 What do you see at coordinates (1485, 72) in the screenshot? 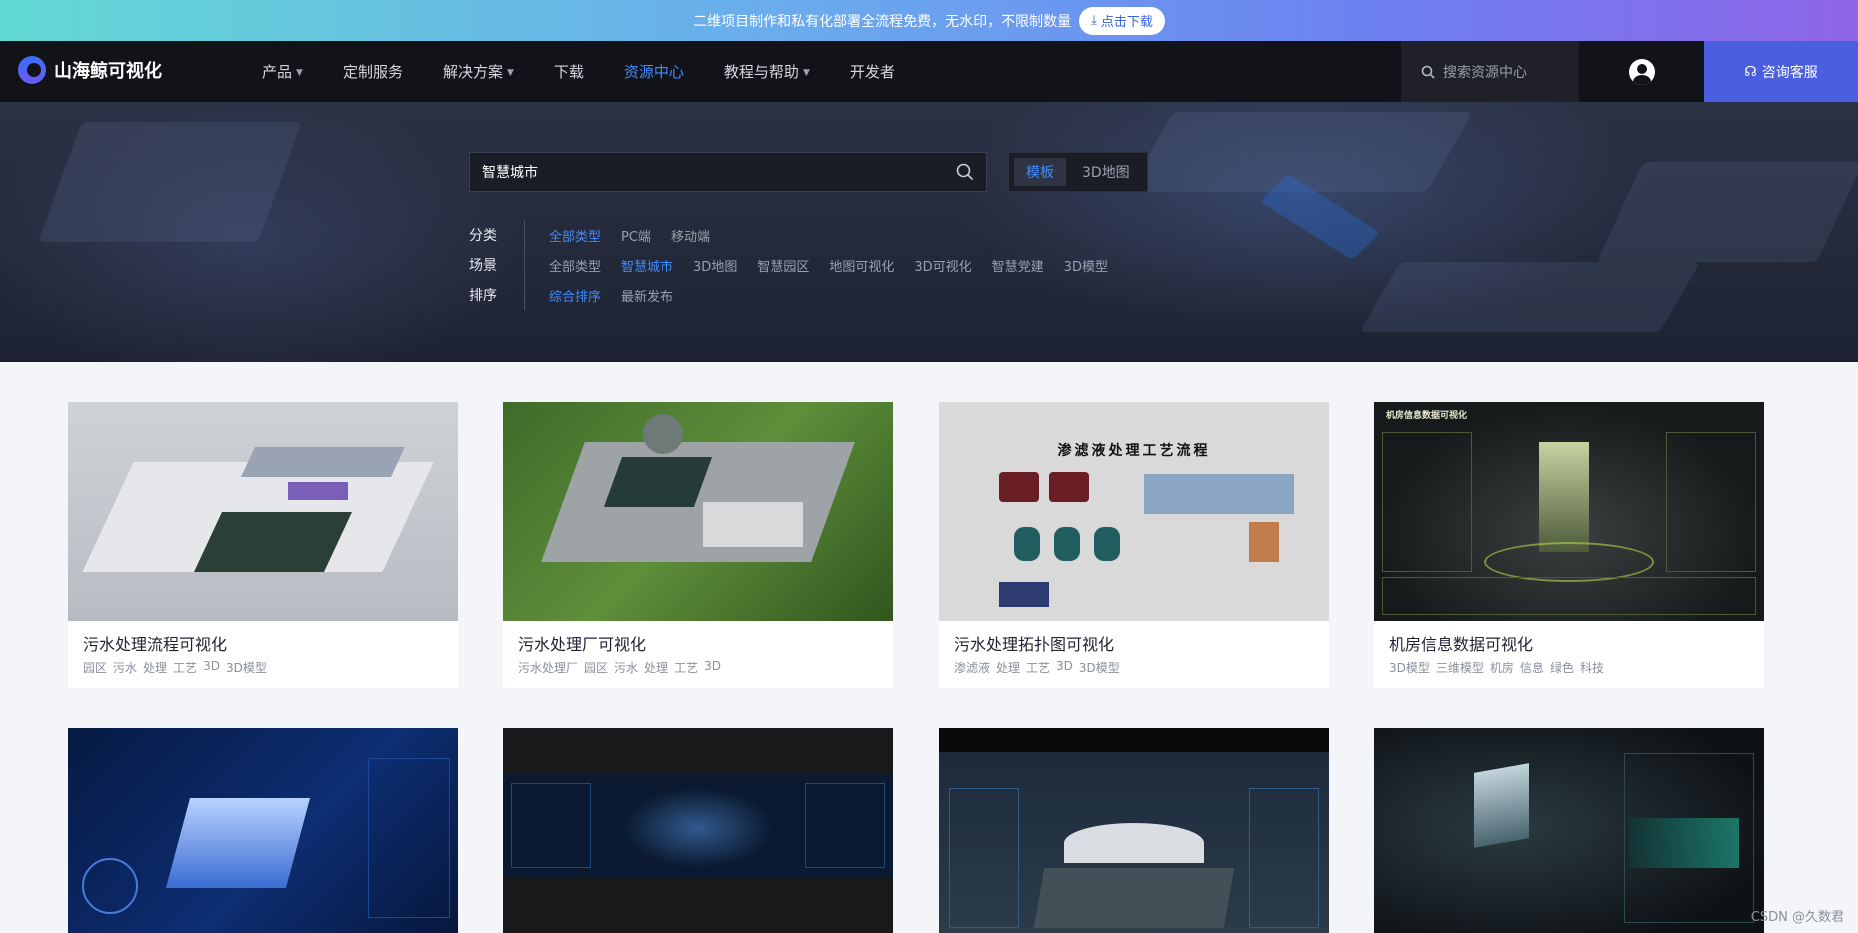
I see `nav-search-placeholder: 搜索资源中心` at bounding box center [1485, 72].